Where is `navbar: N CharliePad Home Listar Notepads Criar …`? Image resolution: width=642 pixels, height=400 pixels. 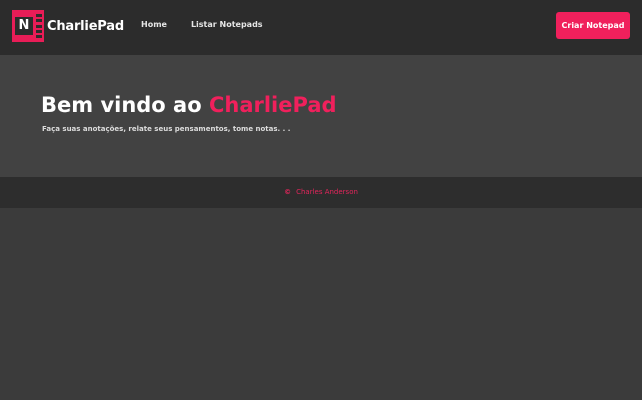 navbar: N CharliePad Home Listar Notepads Criar … is located at coordinates (321, 27).